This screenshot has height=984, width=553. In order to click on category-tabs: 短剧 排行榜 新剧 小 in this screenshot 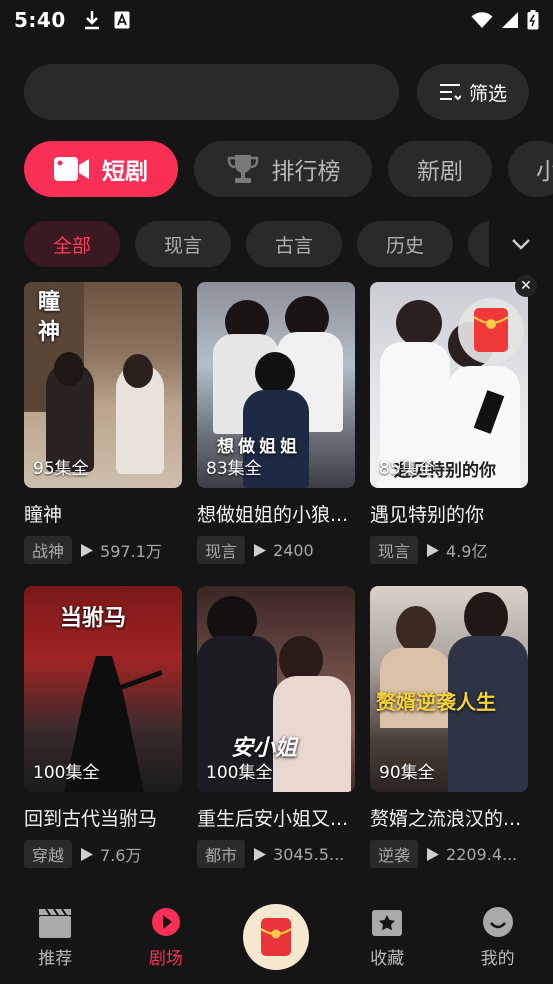, I will do `click(288, 169)`.